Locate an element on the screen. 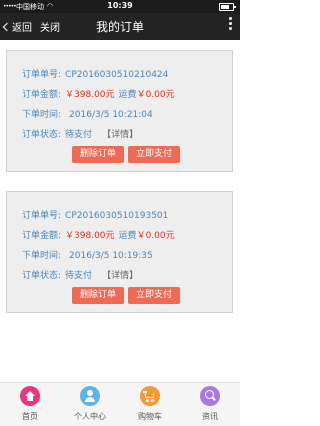 Image resolution: width=320 pixels, height=426 pixels. tab-bar: 首页 个人中心 购物车 资讯 is located at coordinates (120, 404).